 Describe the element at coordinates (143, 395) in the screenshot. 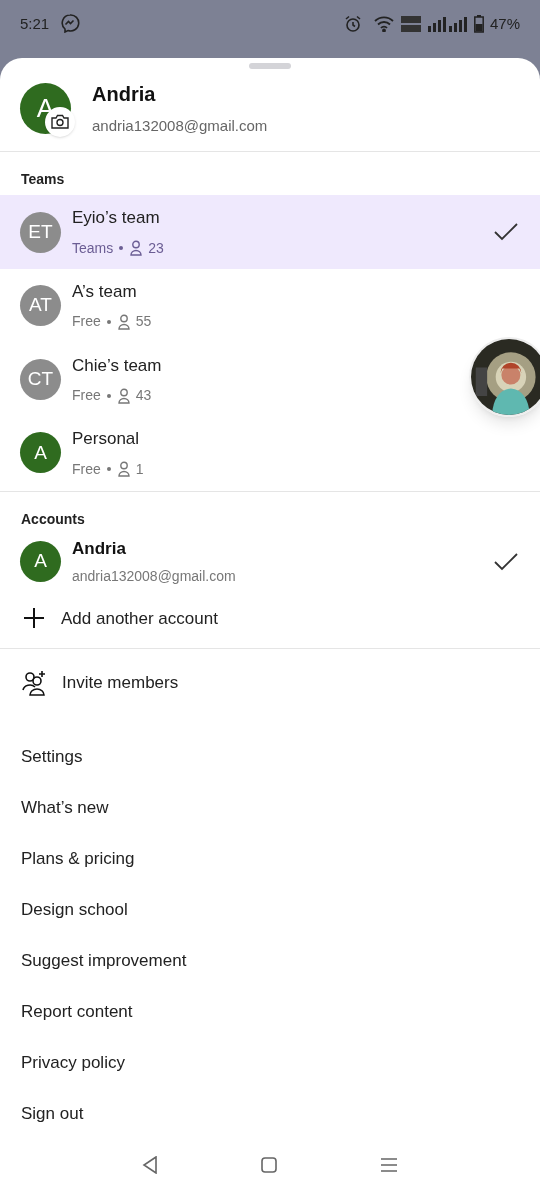

I see `member-count: 43` at that location.